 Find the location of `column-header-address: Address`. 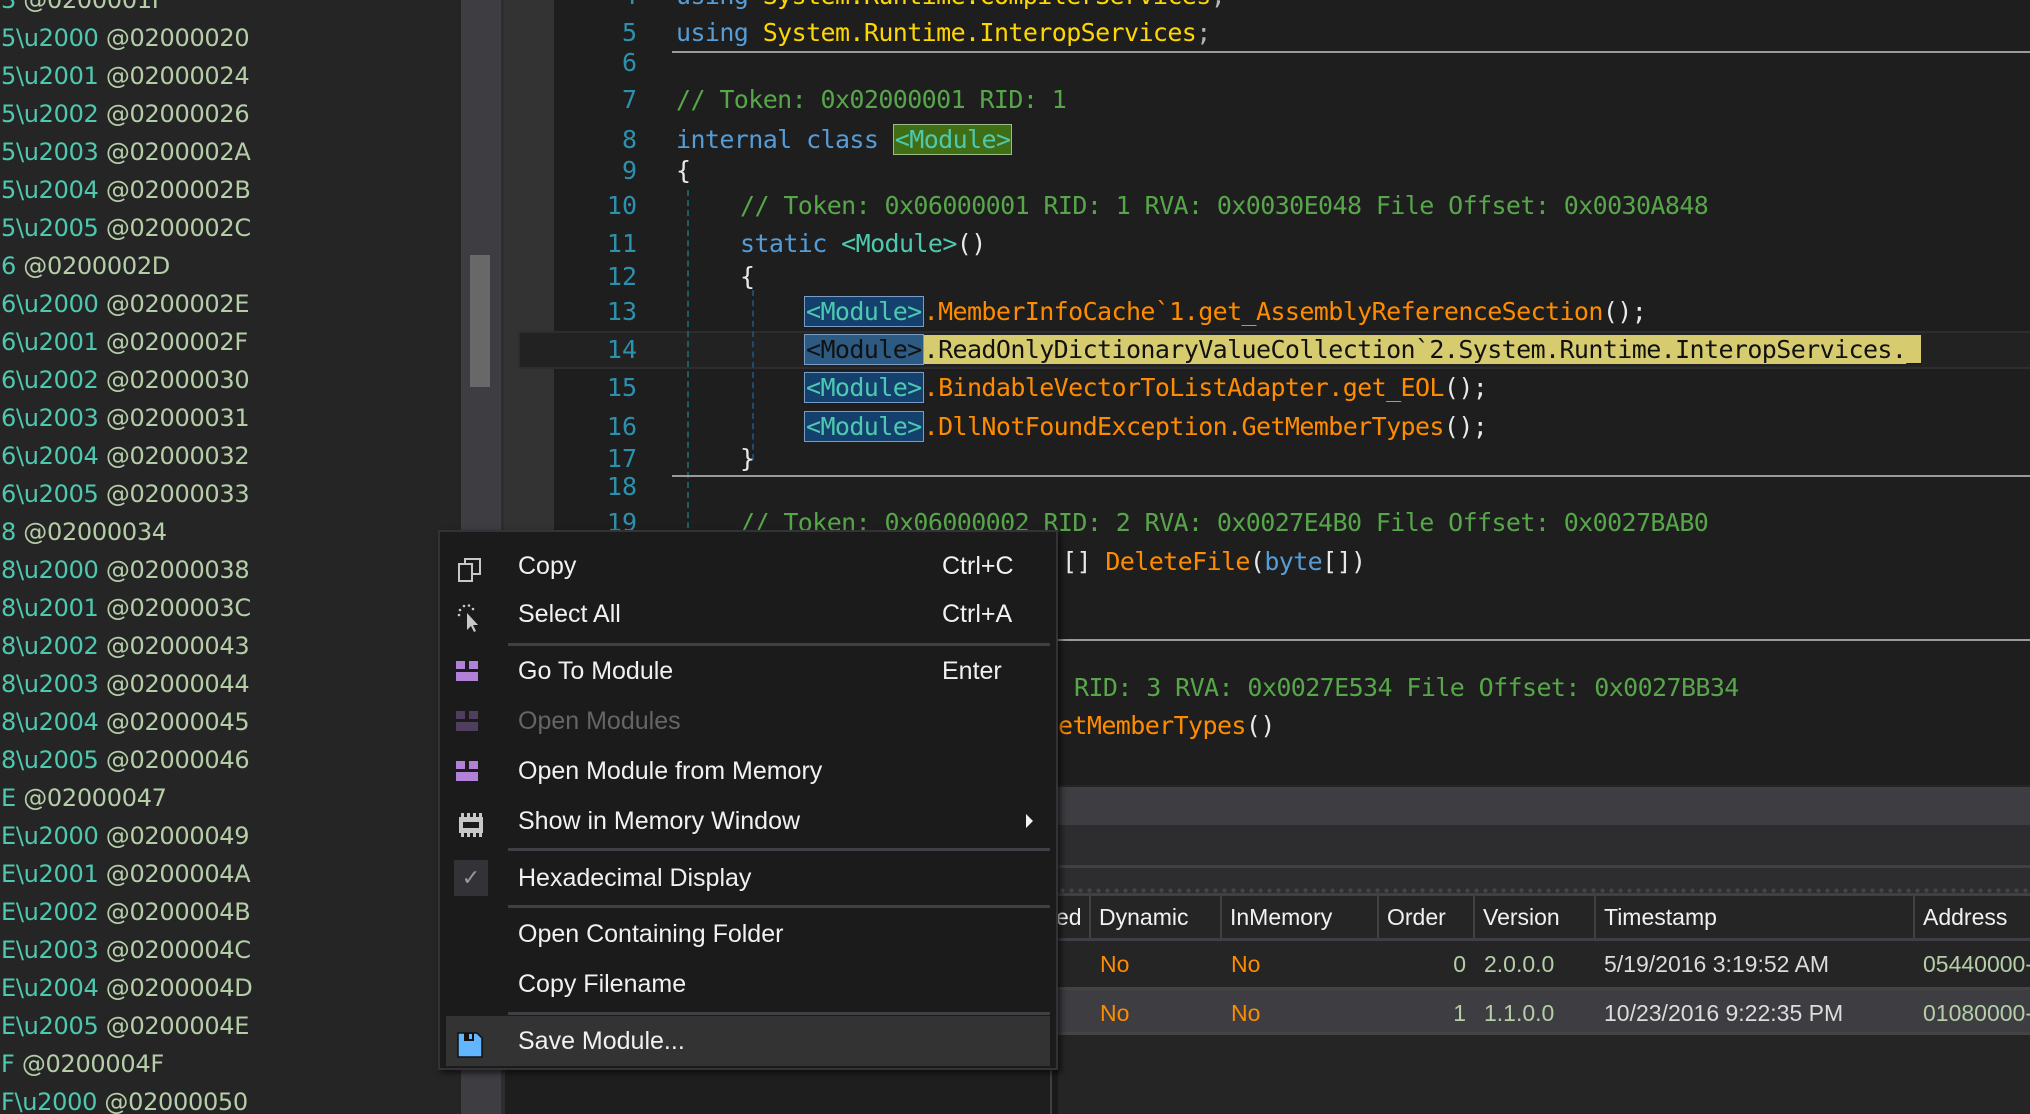

column-header-address: Address is located at coordinates (1972, 917).